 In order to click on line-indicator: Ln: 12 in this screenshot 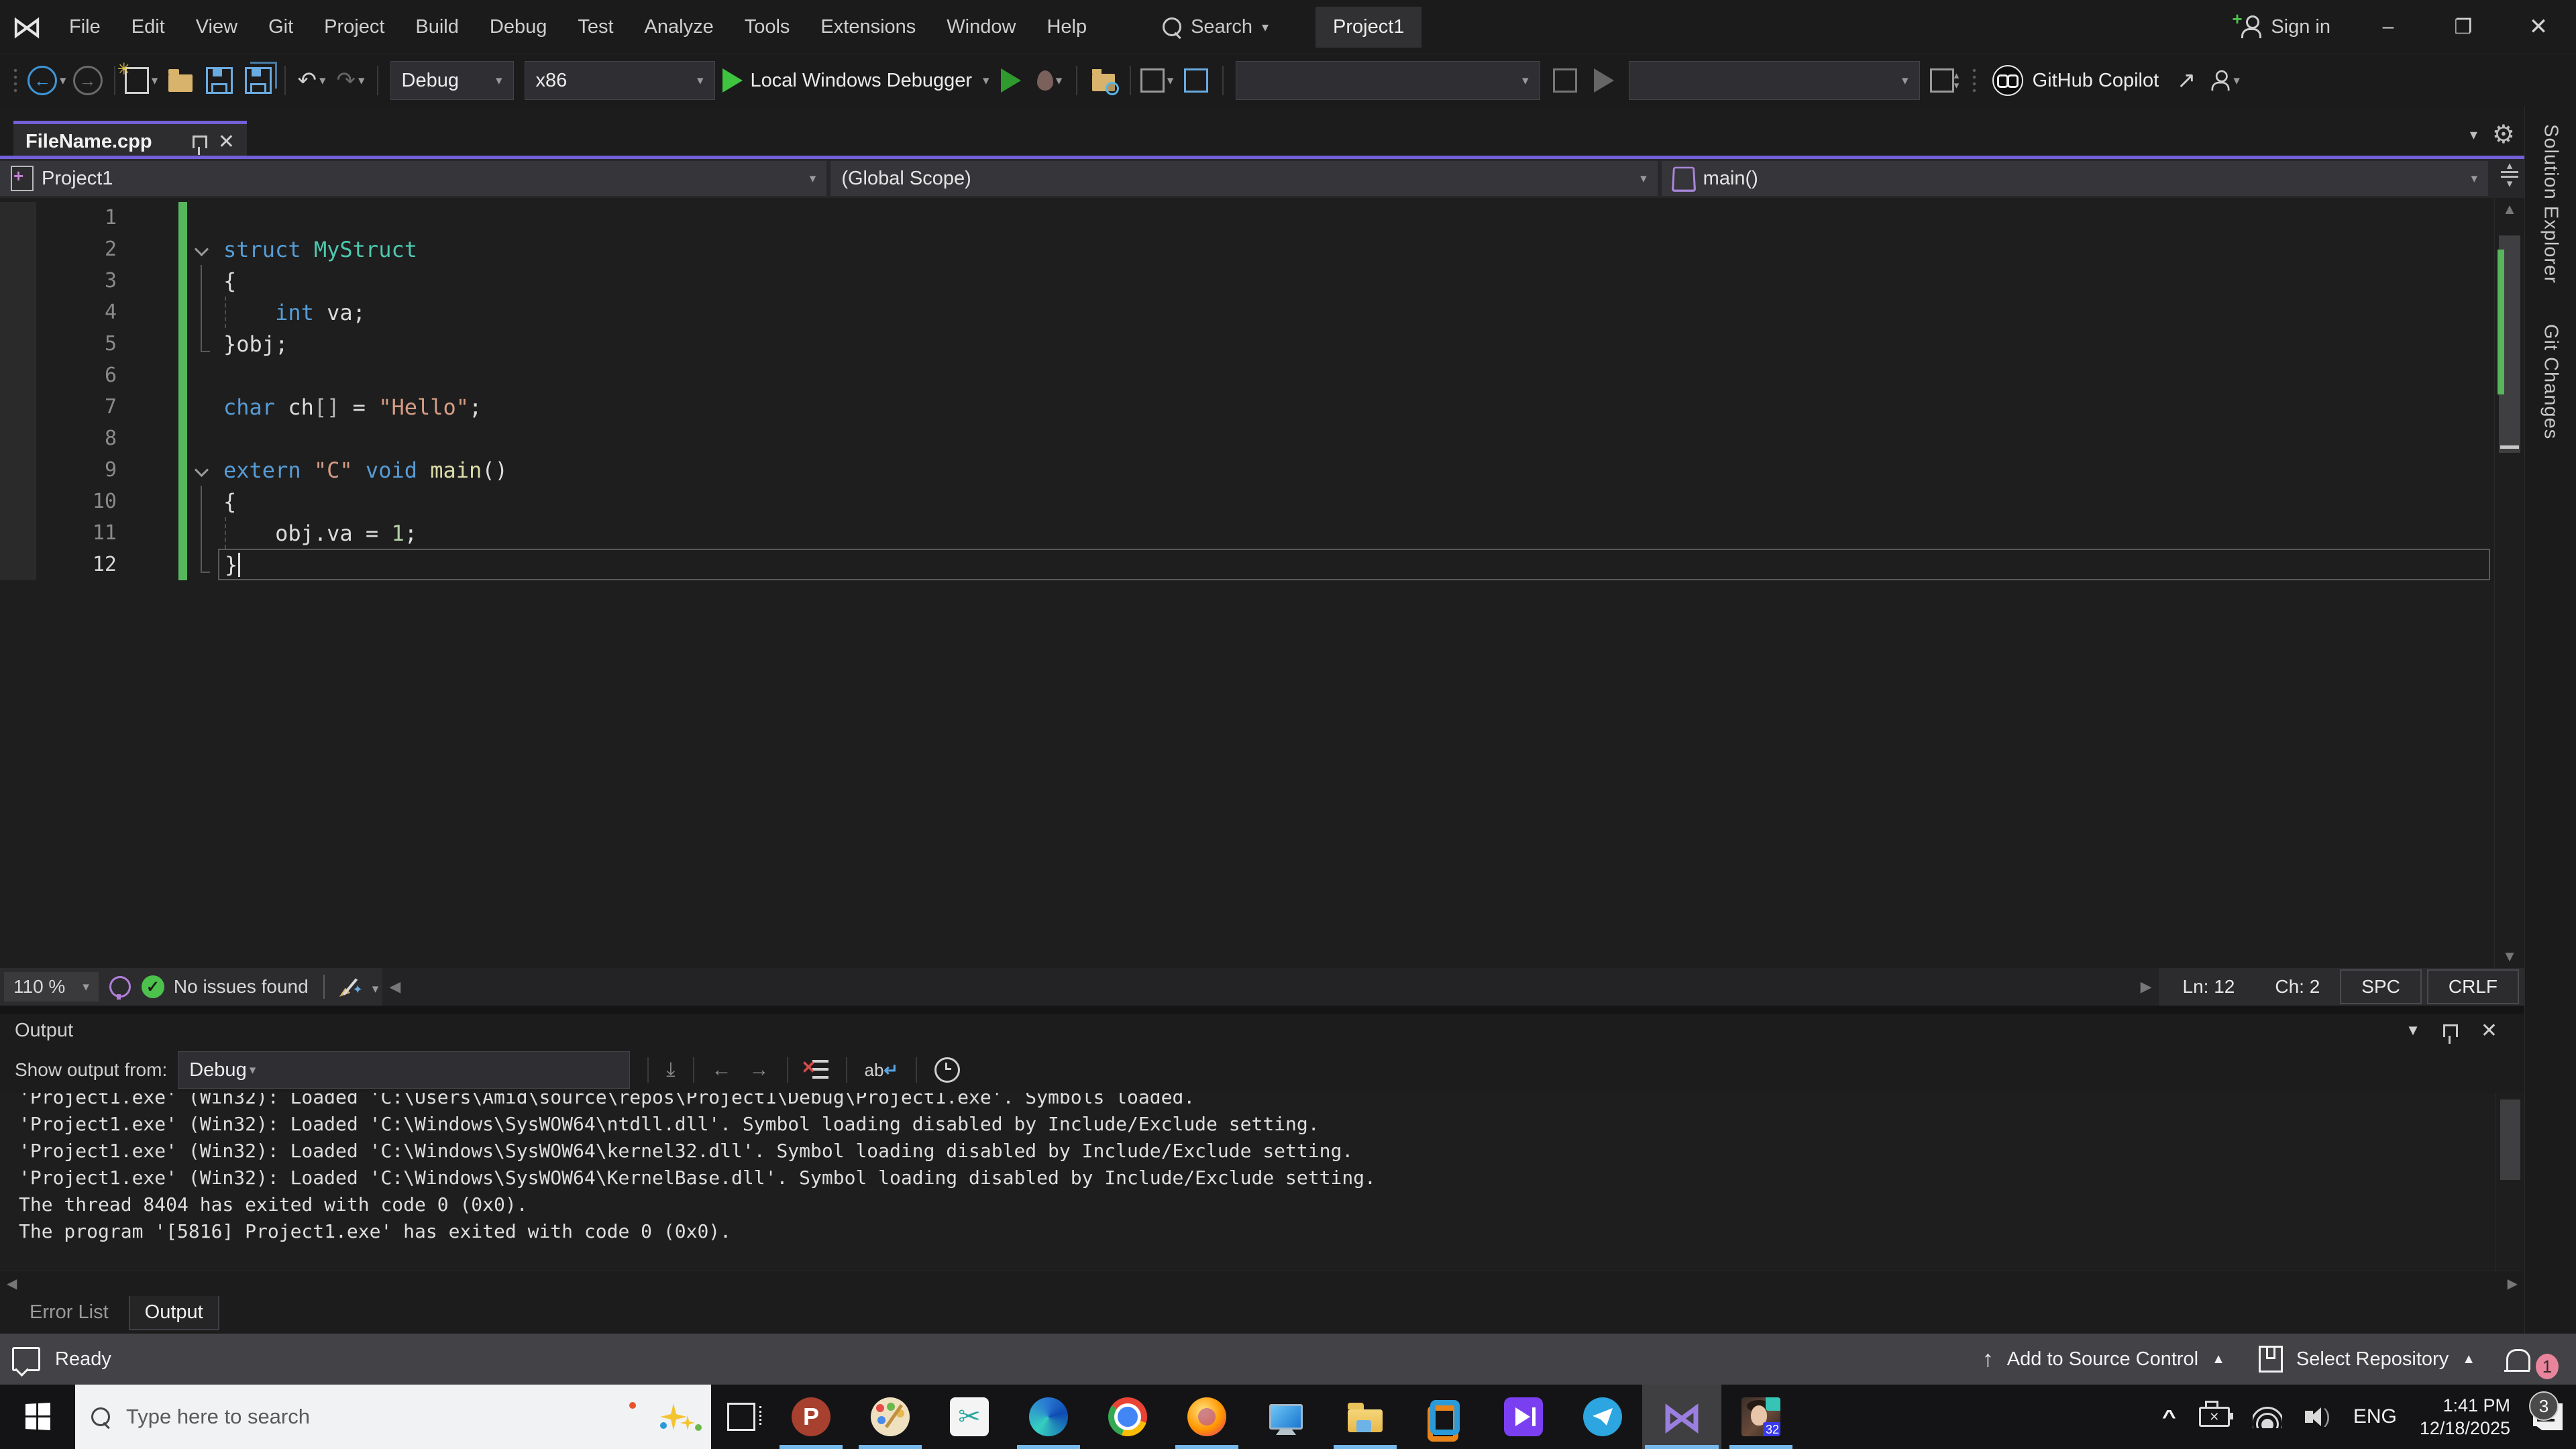, I will do `click(2209, 987)`.